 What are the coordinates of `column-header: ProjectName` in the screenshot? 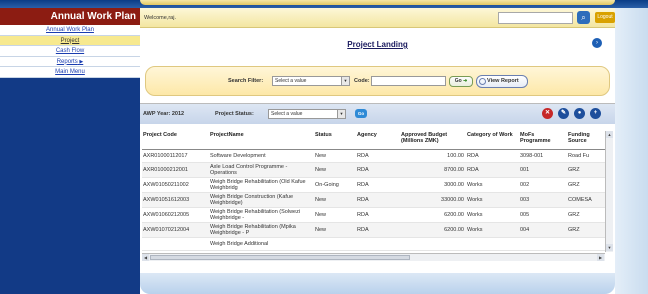 It's located at (261, 140).